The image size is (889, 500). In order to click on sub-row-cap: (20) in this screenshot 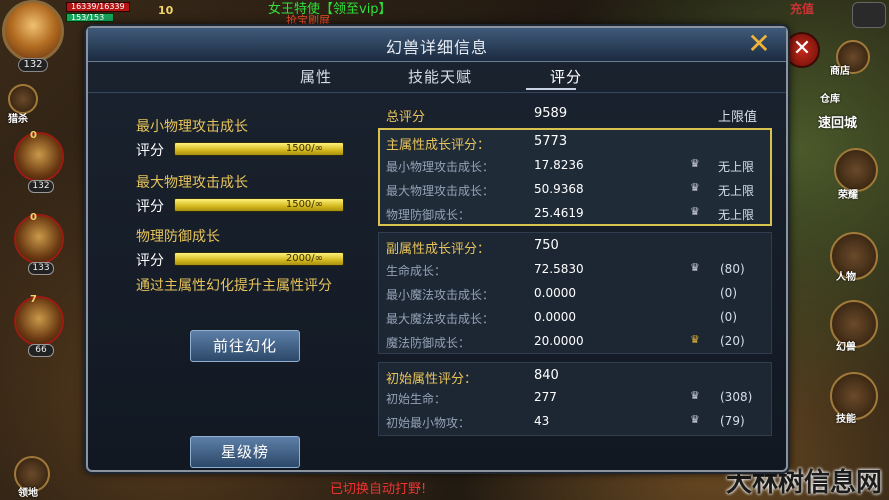, I will do `click(732, 341)`.